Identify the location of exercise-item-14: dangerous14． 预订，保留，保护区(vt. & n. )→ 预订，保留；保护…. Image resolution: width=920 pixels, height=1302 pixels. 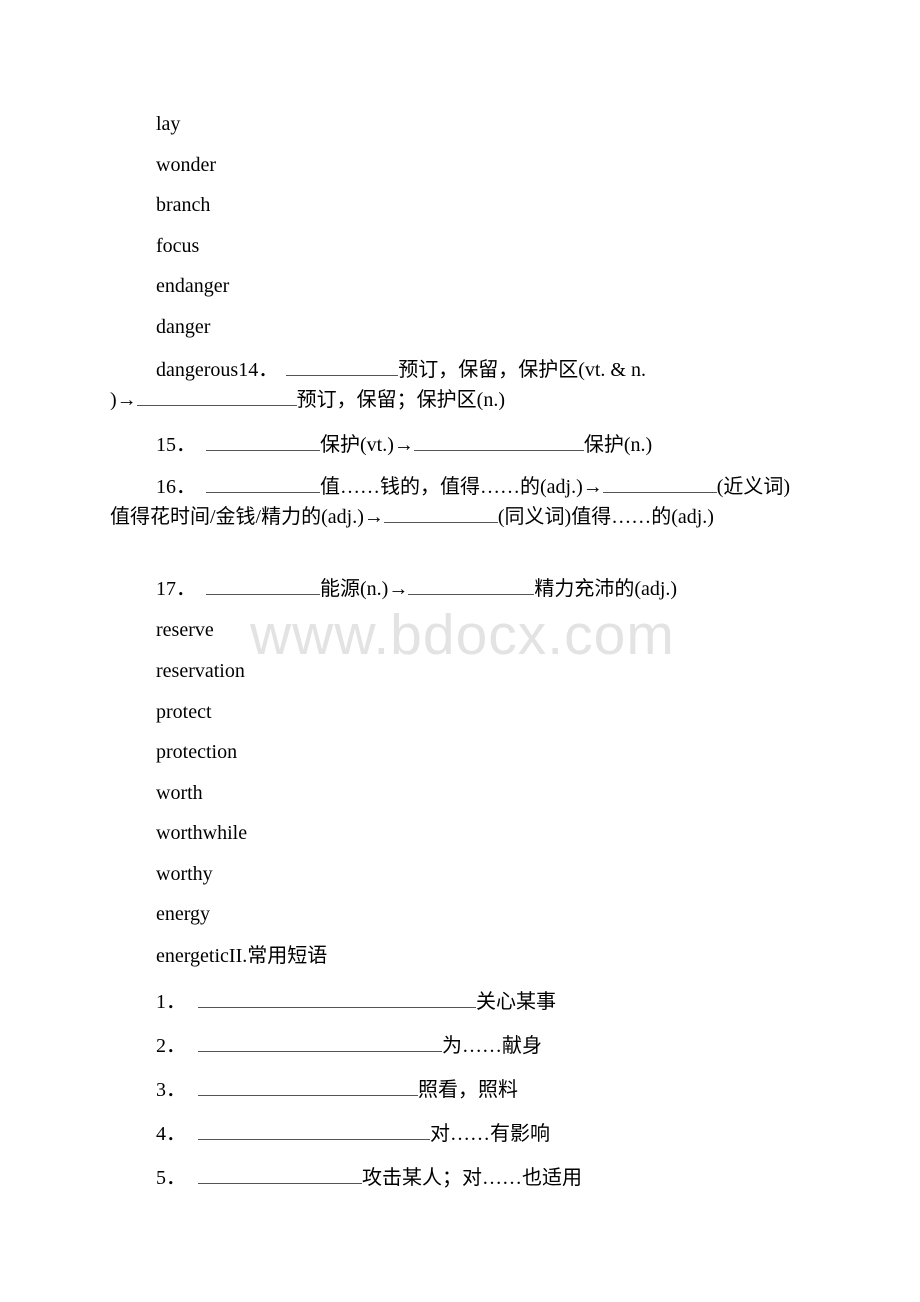
(455, 385).